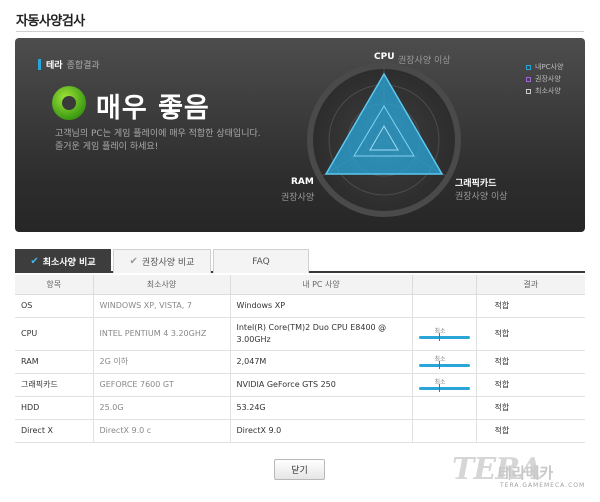 Image resolution: width=600 pixels, height=502 pixels. What do you see at coordinates (54, 66) in the screenshot?
I see `app-name: 테라` at bounding box center [54, 66].